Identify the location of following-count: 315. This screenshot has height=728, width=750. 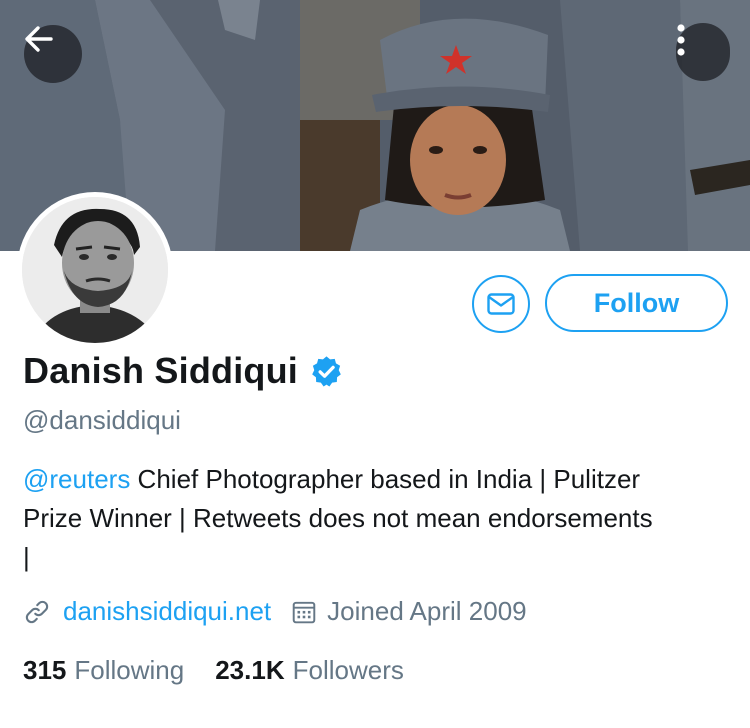
(45, 670).